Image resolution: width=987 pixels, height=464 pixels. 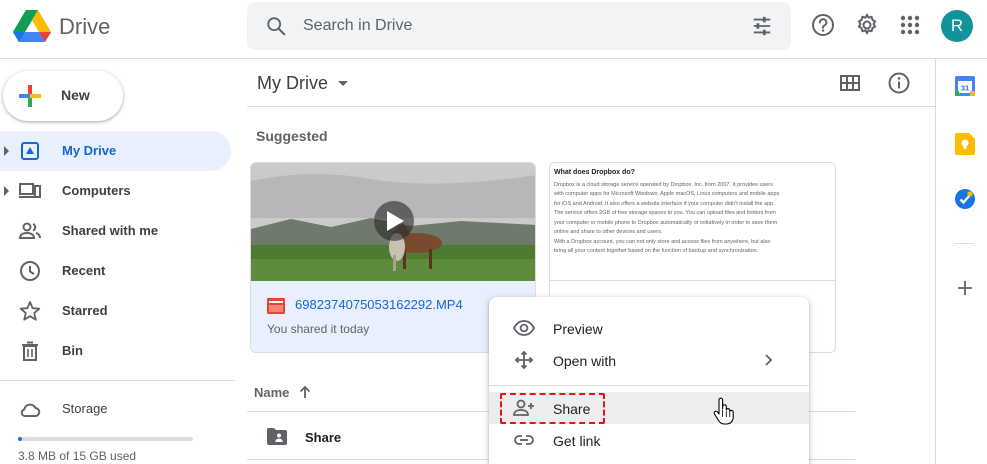 What do you see at coordinates (318, 329) in the screenshot?
I see `file-activity: You shared it today` at bounding box center [318, 329].